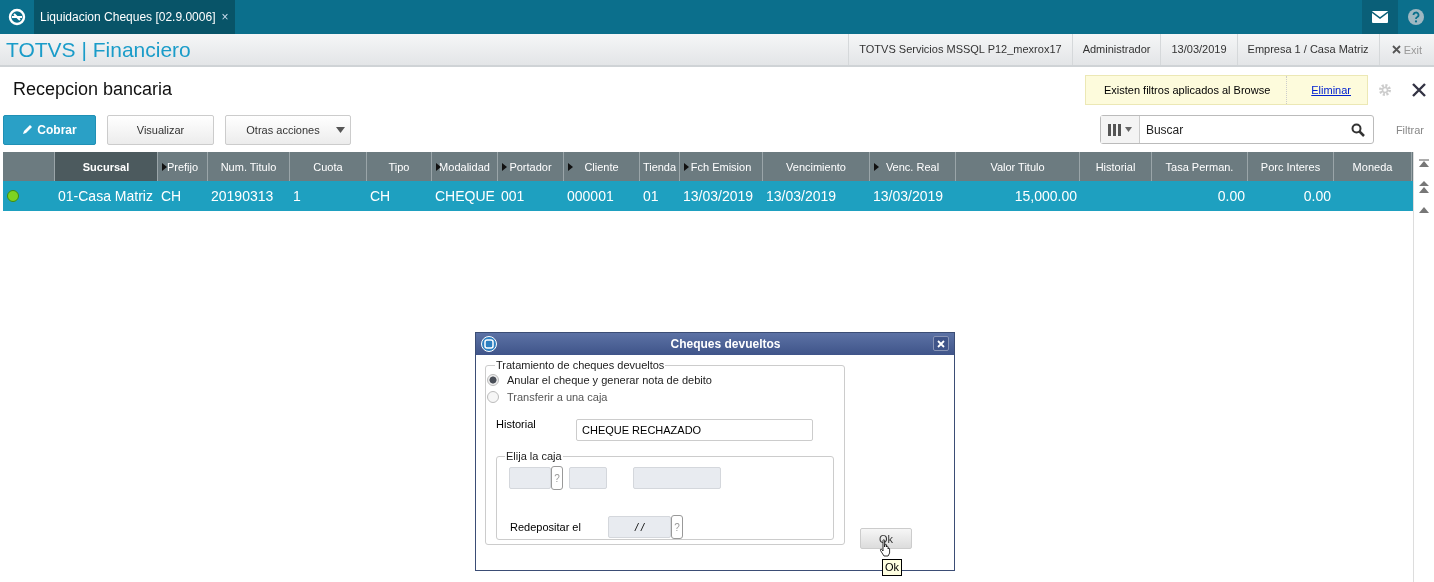 The width and height of the screenshot is (1434, 582). I want to click on radio-option: Anular el cheque y generar nota de debito, so click(665, 379).